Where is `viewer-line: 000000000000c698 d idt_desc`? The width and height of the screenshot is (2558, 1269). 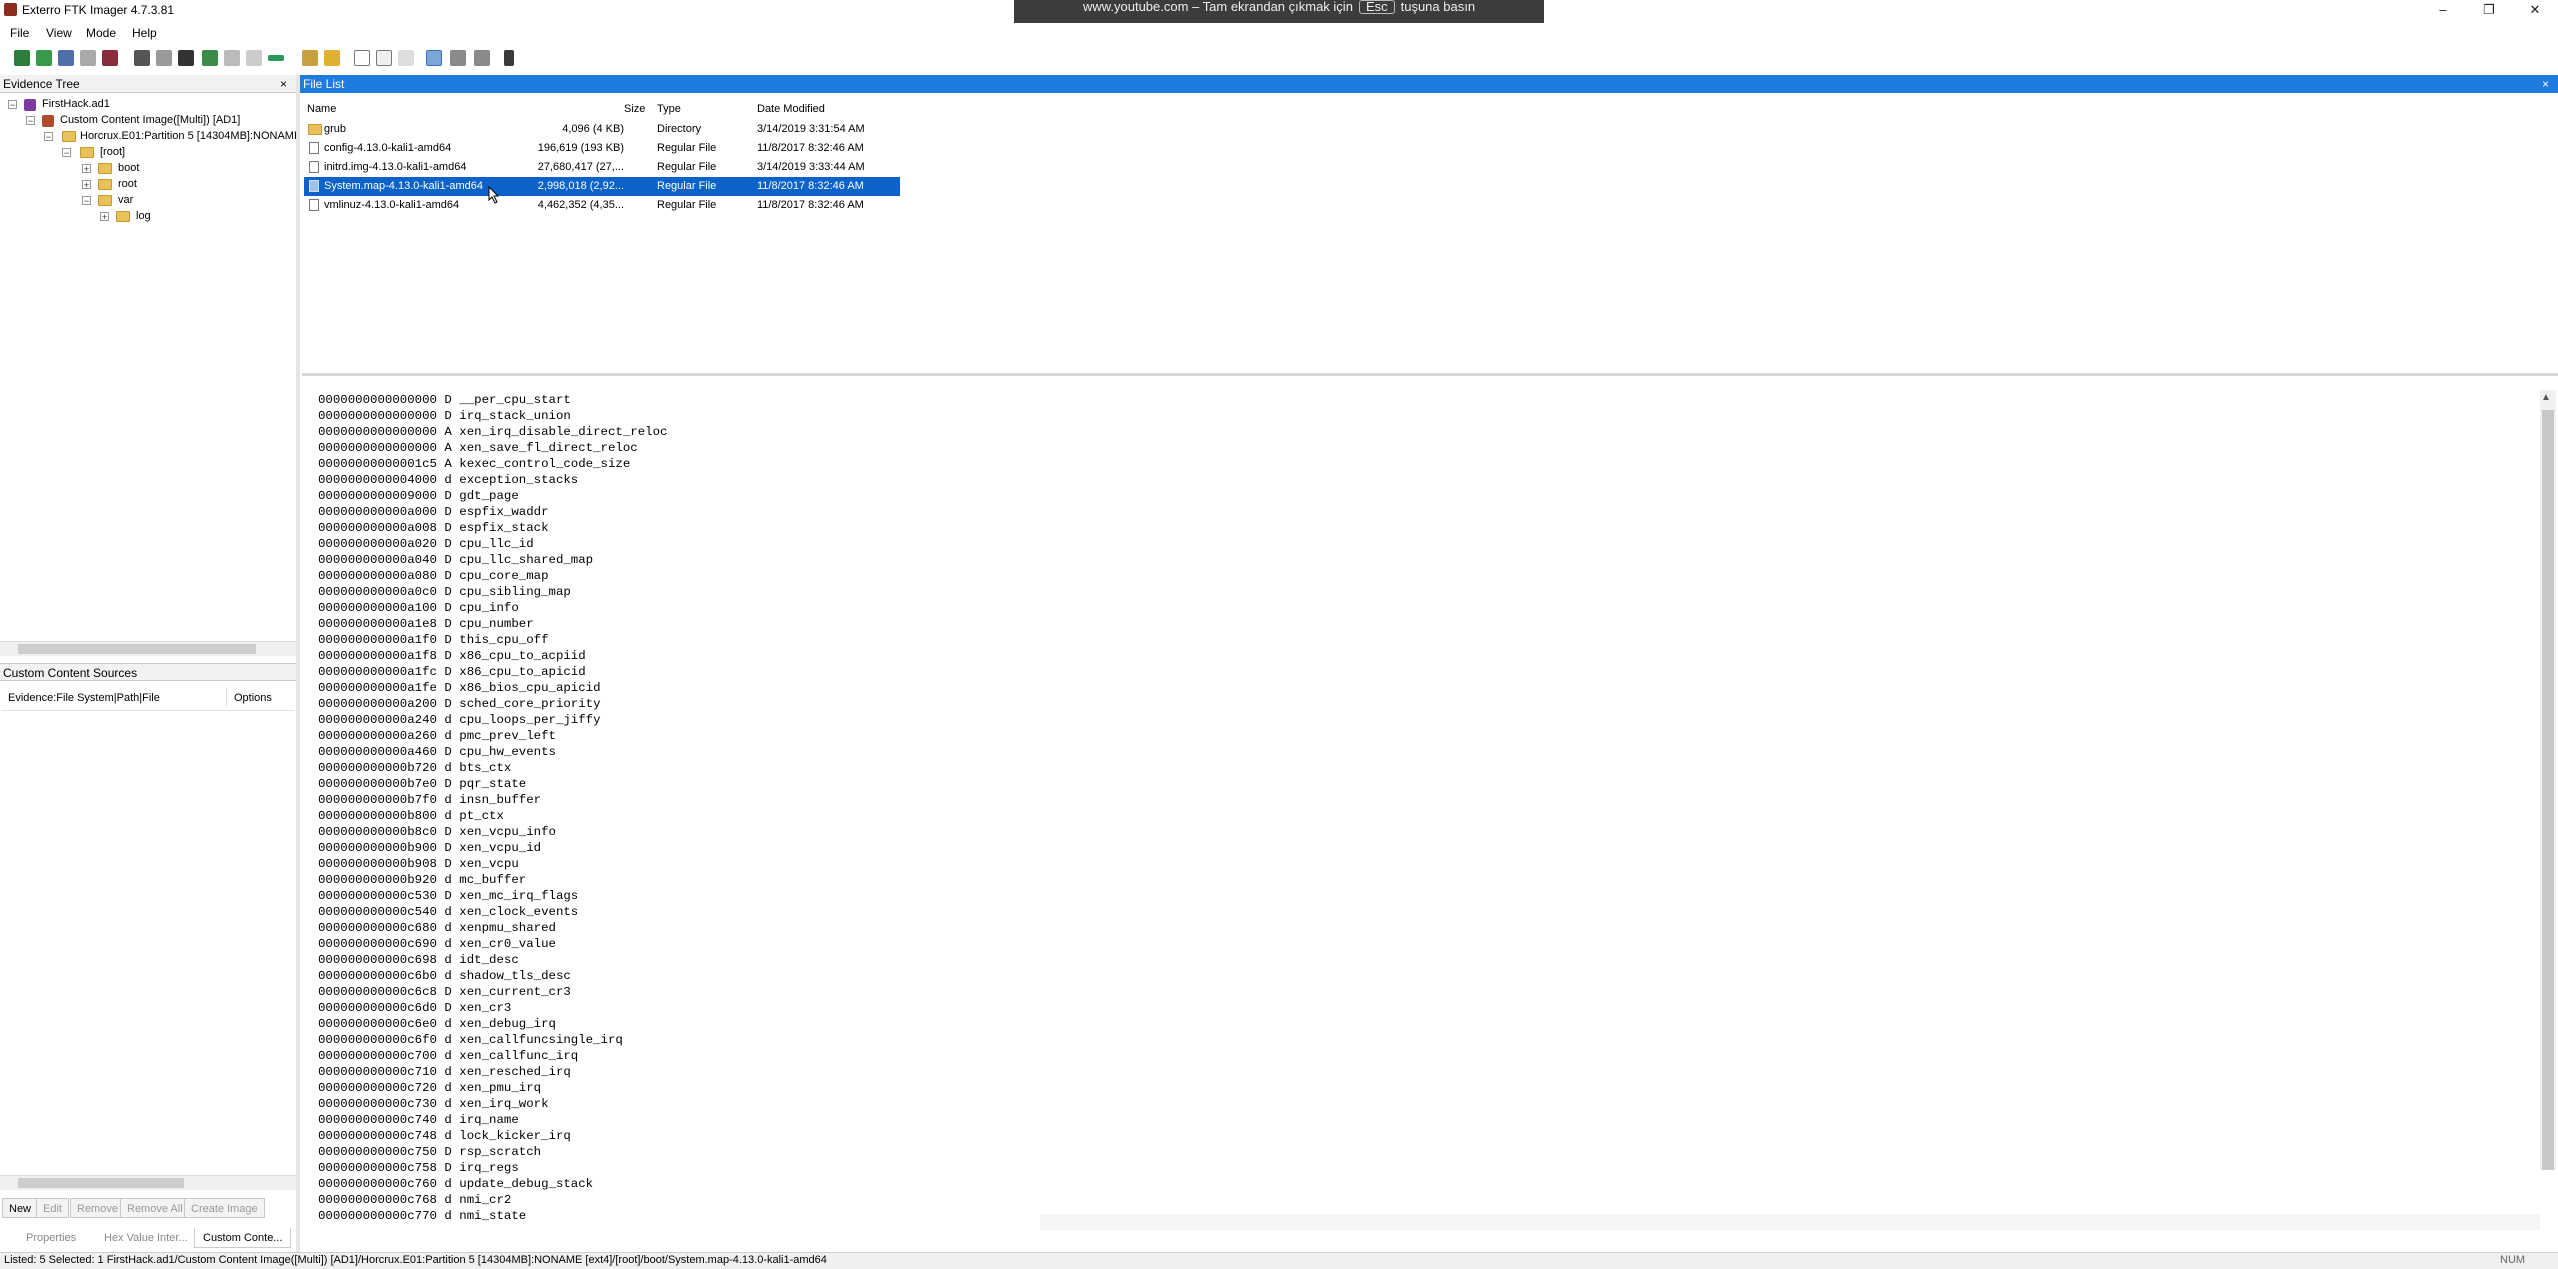
viewer-line: 000000000000c698 d idt_desc is located at coordinates (418, 960).